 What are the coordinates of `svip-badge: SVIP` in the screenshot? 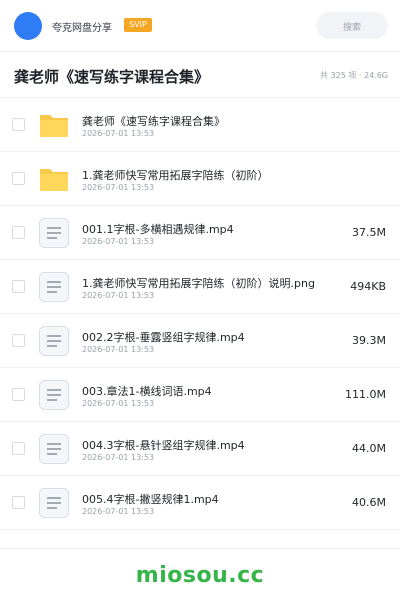 It's located at (138, 25).